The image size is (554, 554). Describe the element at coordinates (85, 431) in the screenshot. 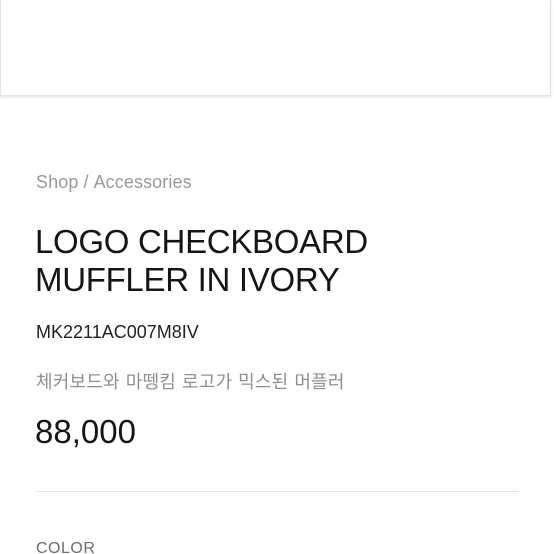

I see `product-price: 88,000` at that location.